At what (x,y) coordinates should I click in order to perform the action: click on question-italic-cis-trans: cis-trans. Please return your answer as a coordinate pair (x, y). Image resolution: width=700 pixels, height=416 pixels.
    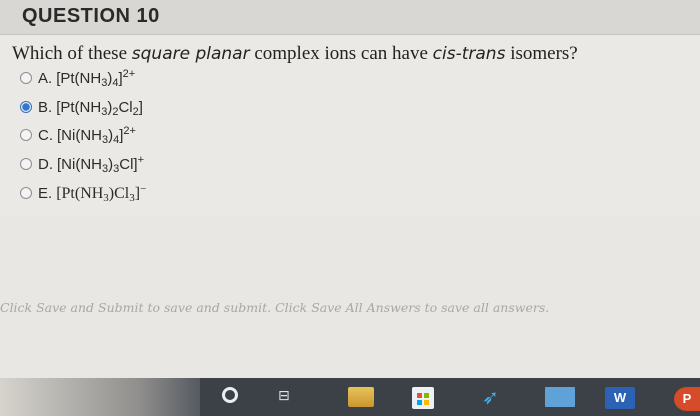
    Looking at the image, I should click on (469, 54).